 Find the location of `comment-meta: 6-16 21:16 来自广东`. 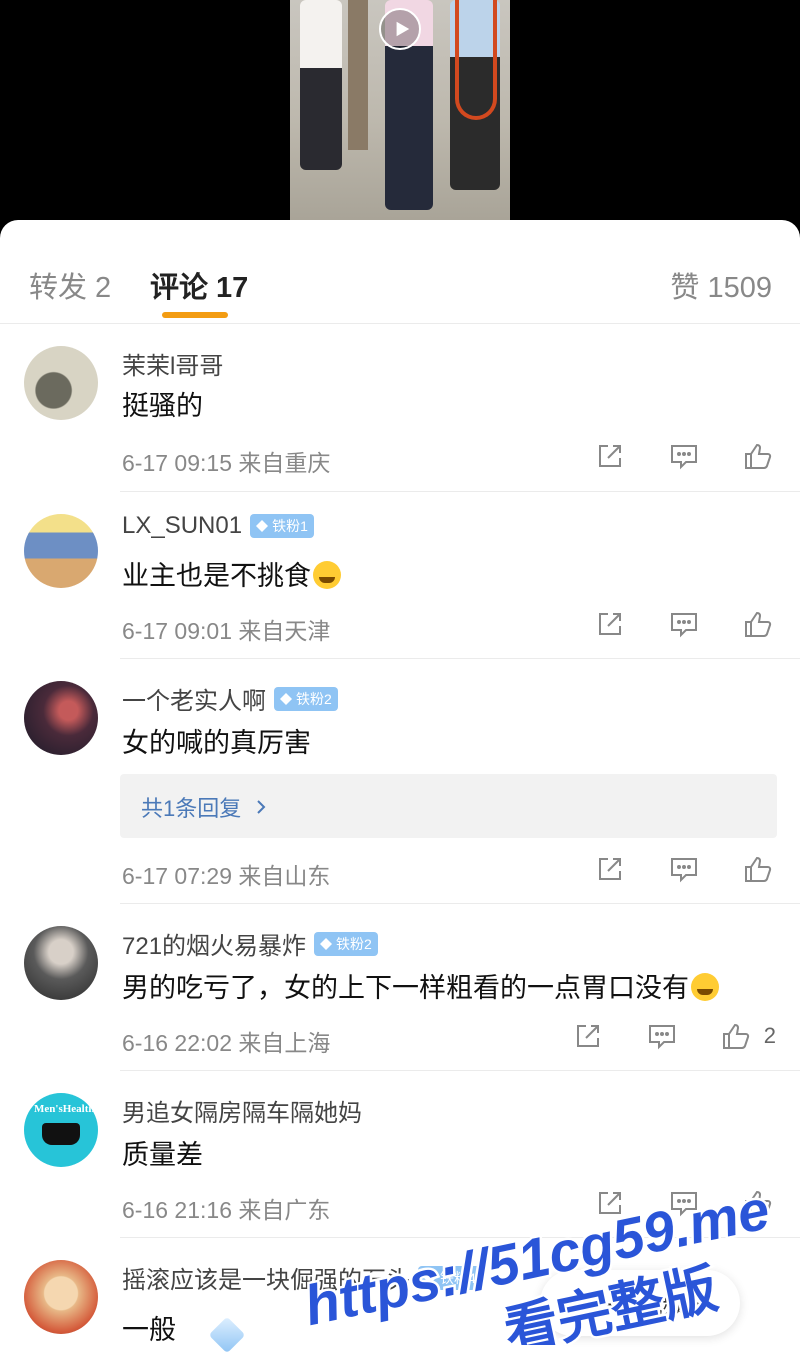

comment-meta: 6-16 21:16 来自广东 is located at coordinates (226, 1210).